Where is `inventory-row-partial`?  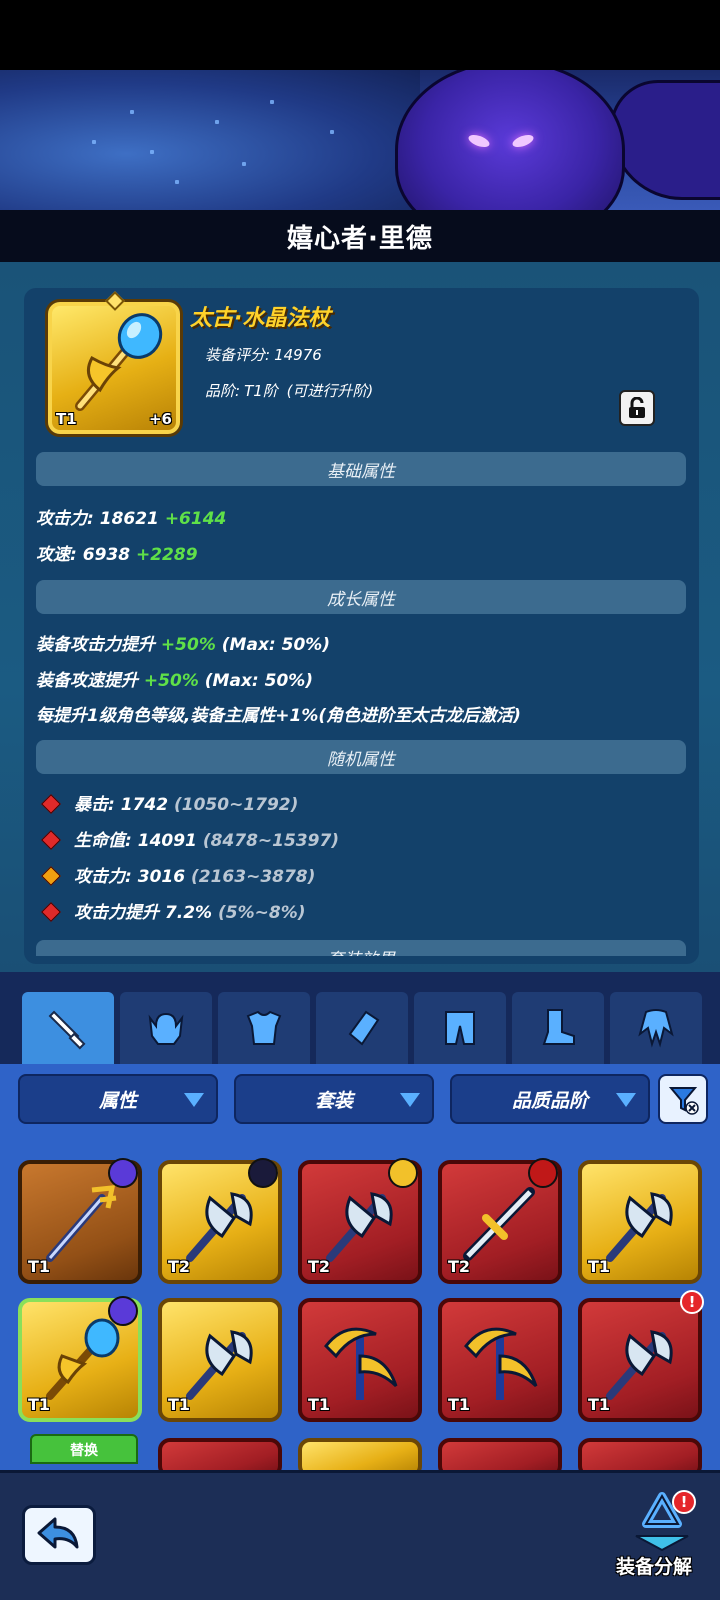 inventory-row-partial is located at coordinates (360, 1454).